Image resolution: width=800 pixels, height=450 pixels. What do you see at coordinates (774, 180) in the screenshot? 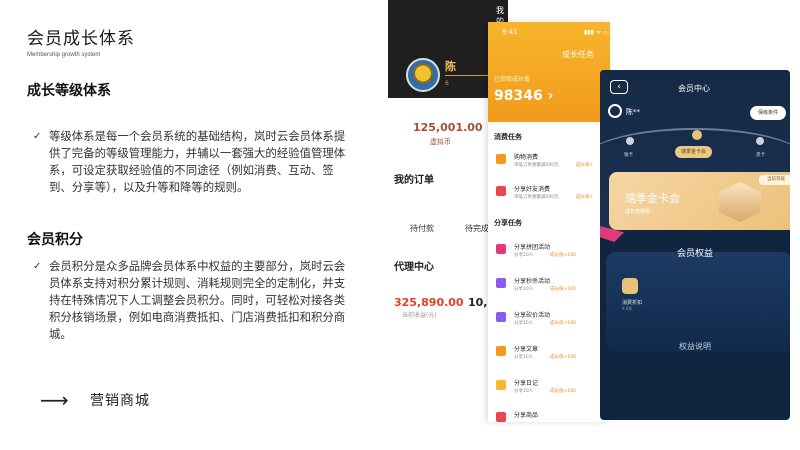
I see `current-level-tag: 当前等级` at bounding box center [774, 180].